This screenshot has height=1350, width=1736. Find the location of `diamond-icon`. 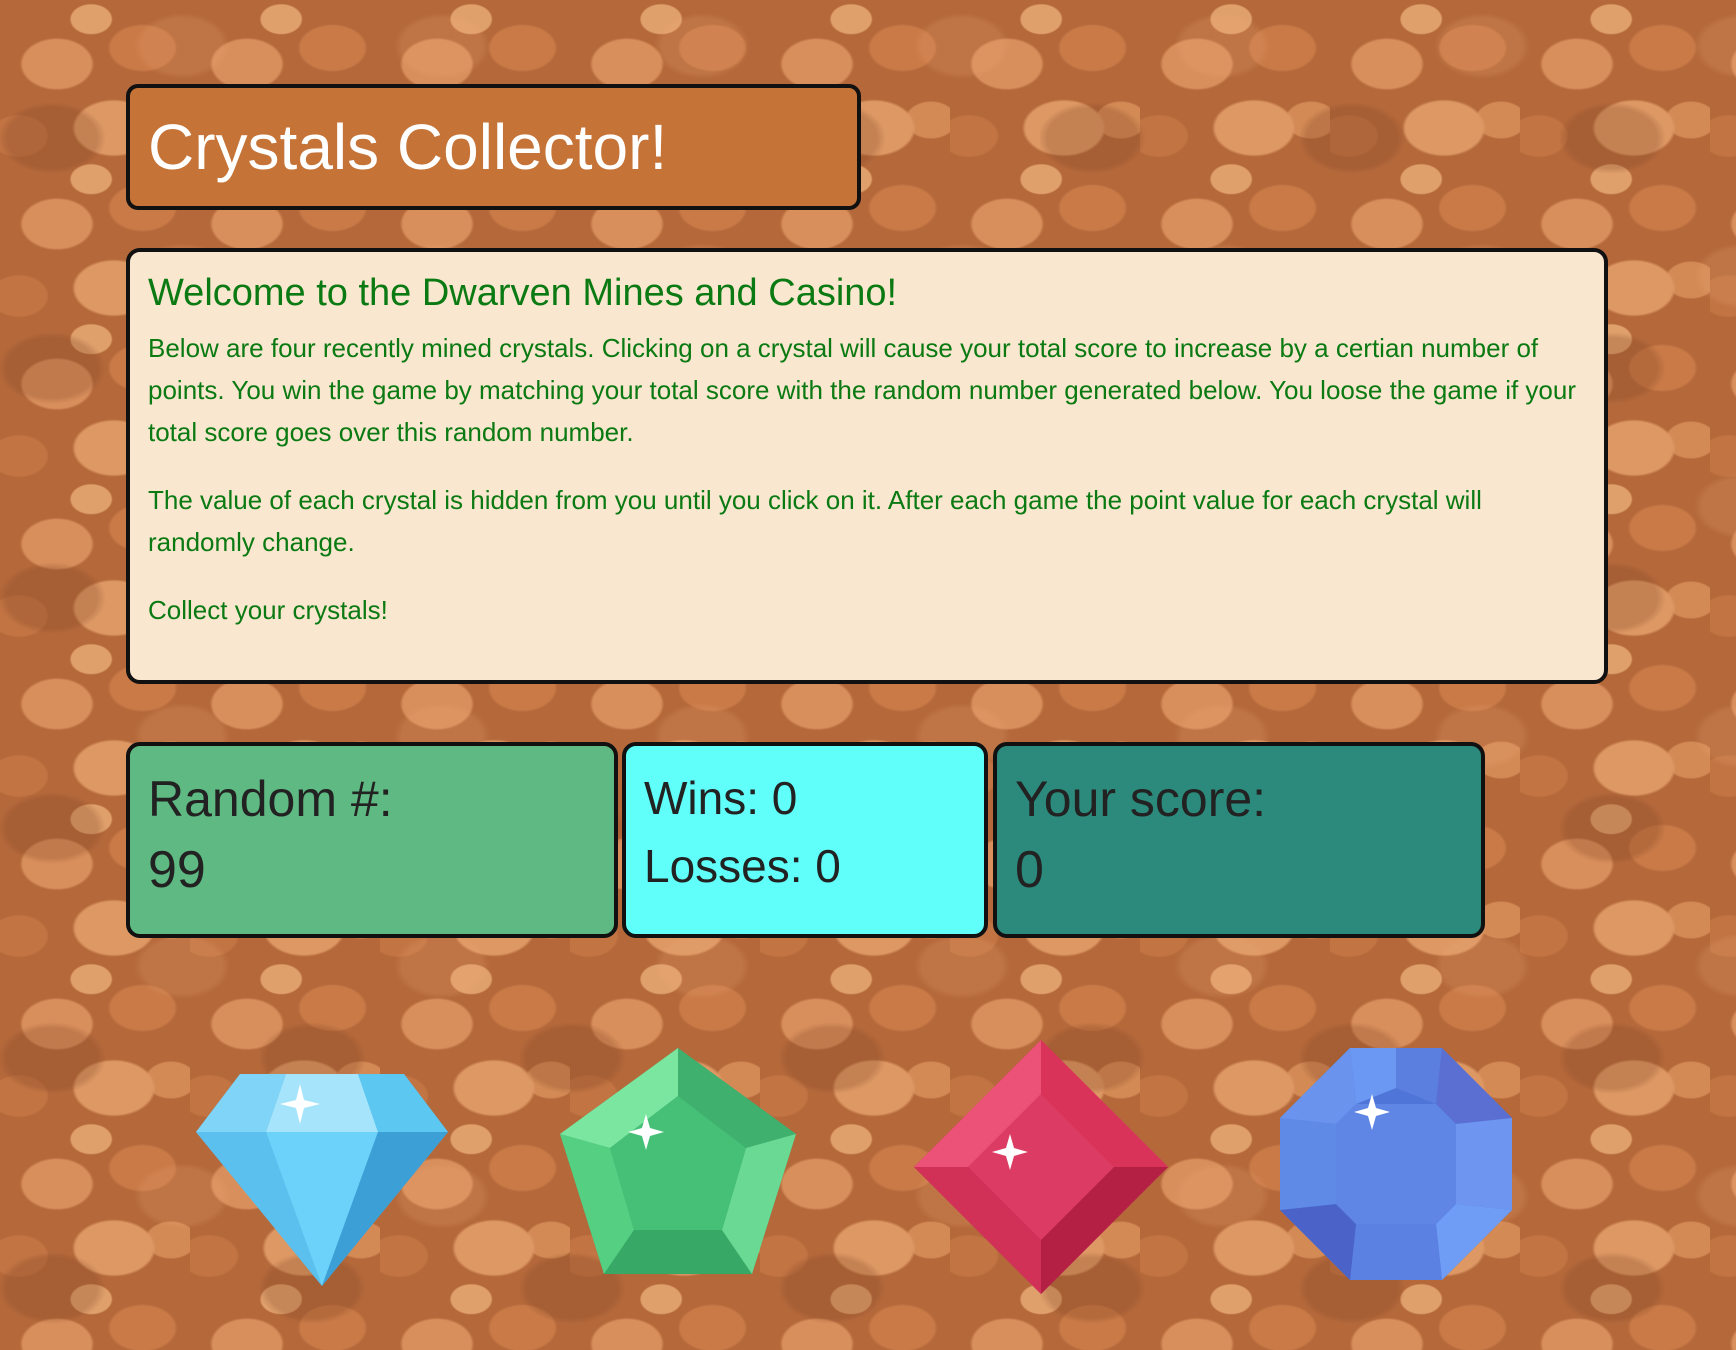

diamond-icon is located at coordinates (322, 1180).